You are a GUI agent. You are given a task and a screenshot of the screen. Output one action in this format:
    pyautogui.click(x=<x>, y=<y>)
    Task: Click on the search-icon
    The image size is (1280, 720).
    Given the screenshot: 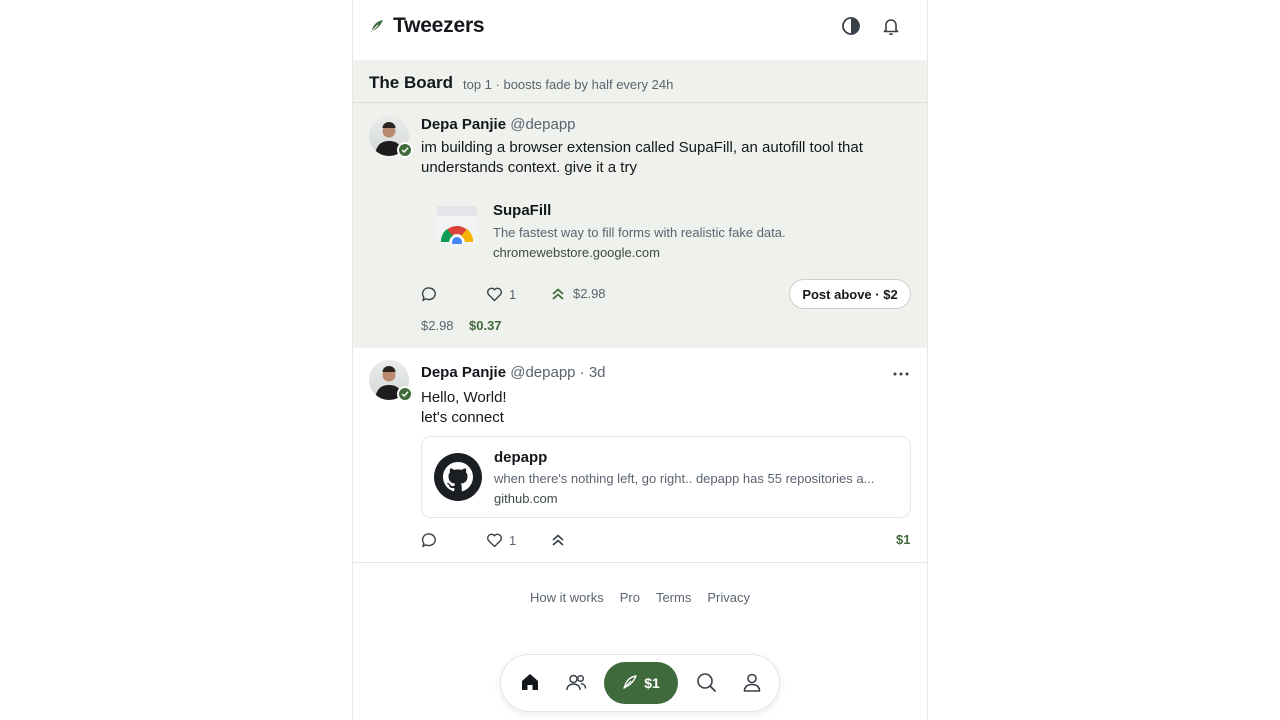 What is the action you would take?
    pyautogui.click(x=706, y=684)
    